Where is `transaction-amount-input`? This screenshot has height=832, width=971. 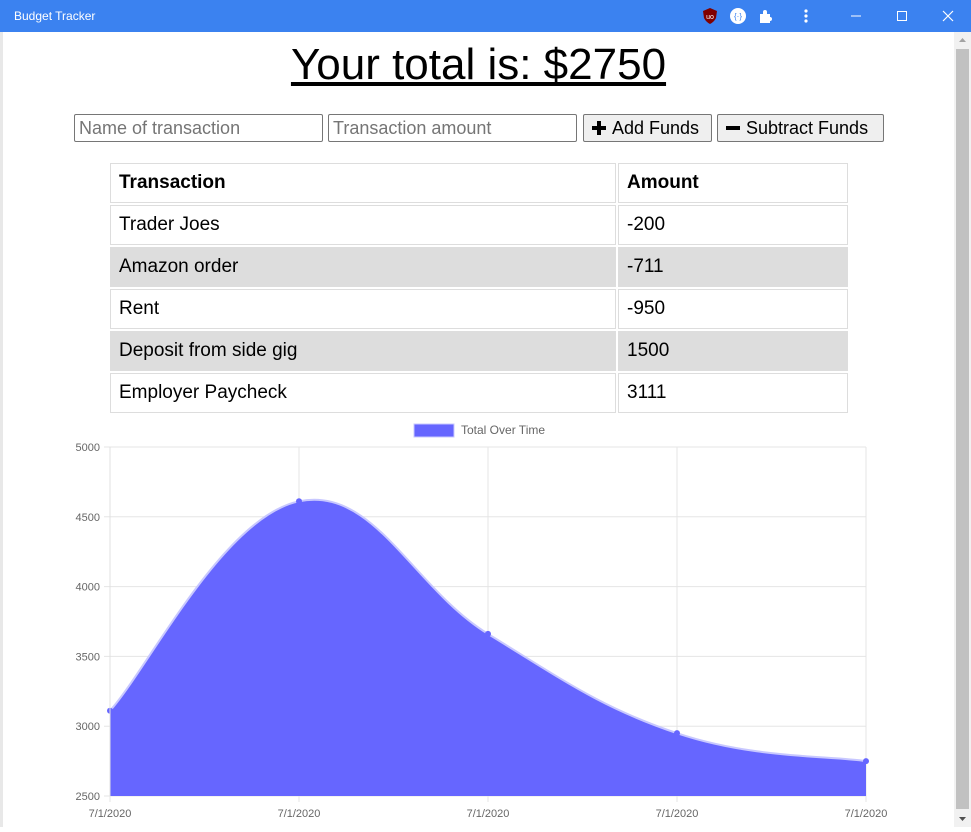 transaction-amount-input is located at coordinates (452, 128).